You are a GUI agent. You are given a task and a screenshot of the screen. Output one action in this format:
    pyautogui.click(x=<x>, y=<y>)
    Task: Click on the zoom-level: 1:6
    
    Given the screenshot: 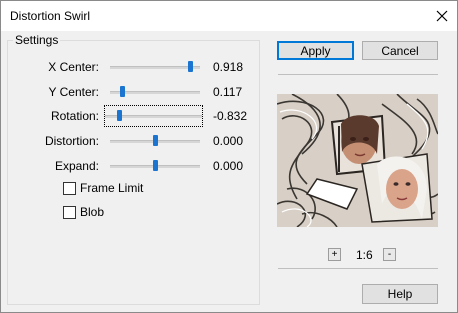 What is the action you would take?
    pyautogui.click(x=364, y=255)
    